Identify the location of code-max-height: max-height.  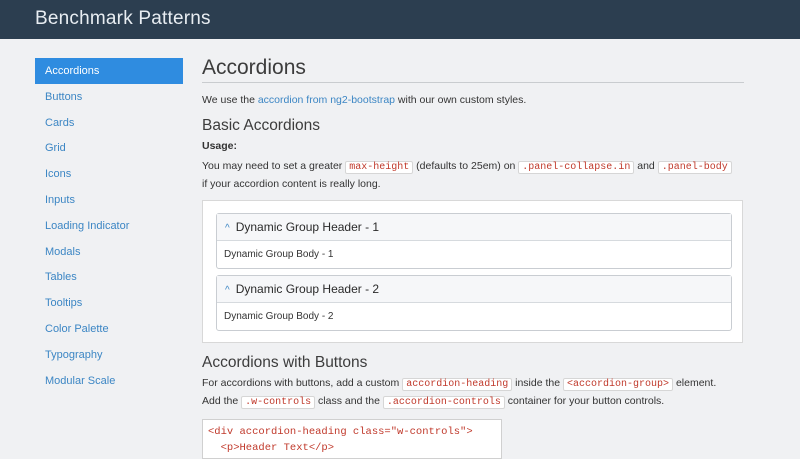
(379, 167).